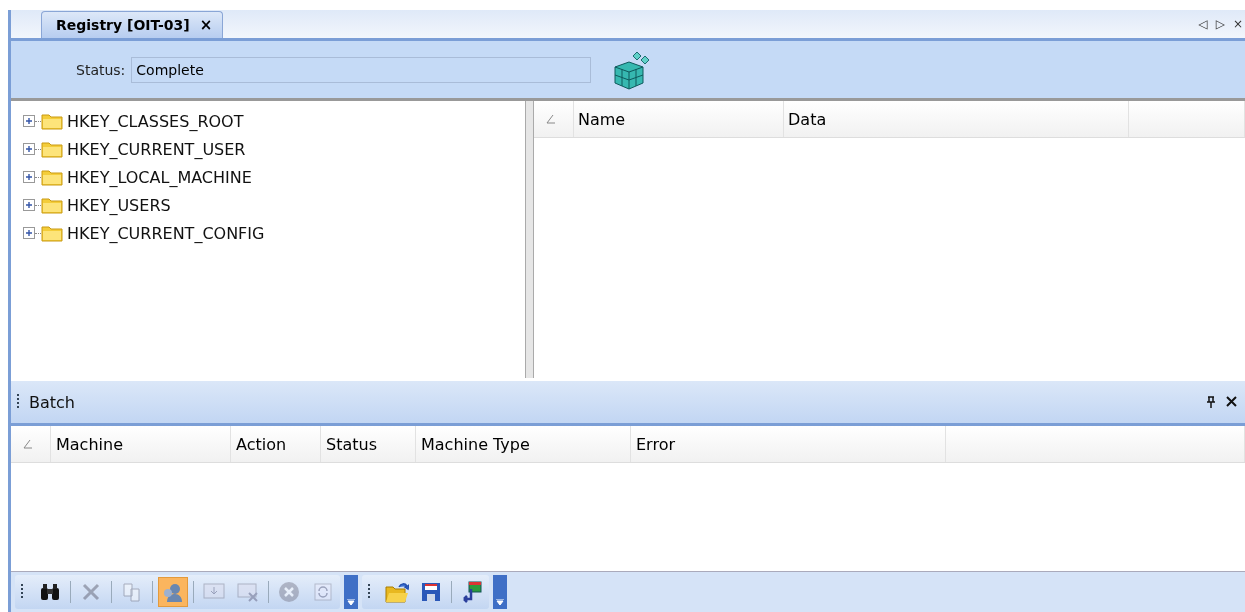 Image resolution: width=1245 pixels, height=612 pixels. Describe the element at coordinates (206, 25) in the screenshot. I see `close-button: ×` at that location.